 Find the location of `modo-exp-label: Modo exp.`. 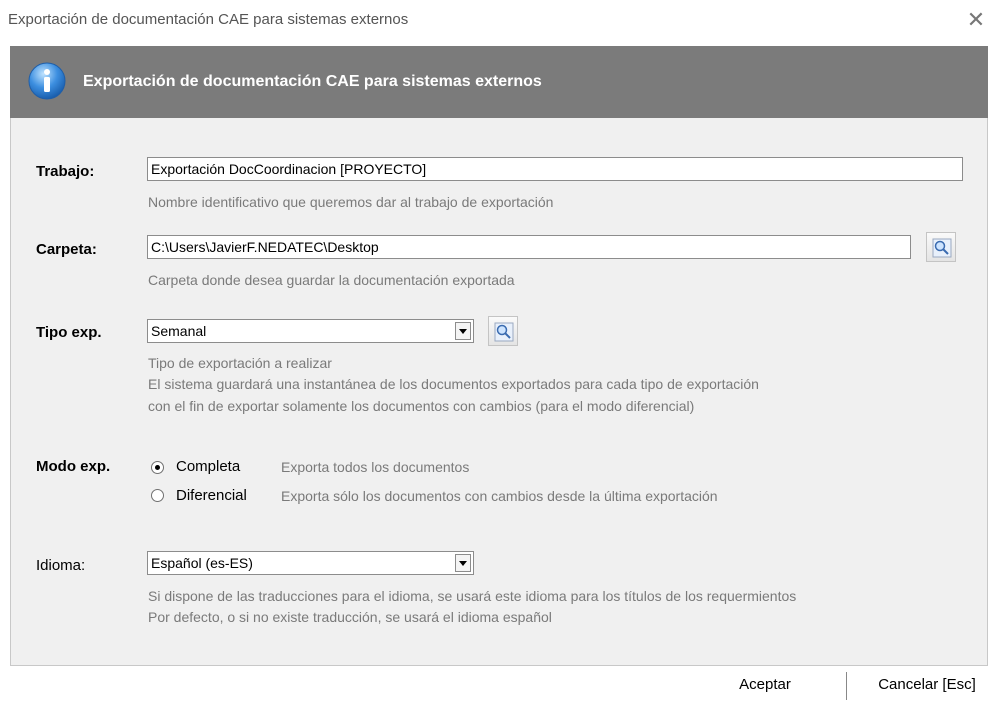

modo-exp-label: Modo exp. is located at coordinates (73, 466).